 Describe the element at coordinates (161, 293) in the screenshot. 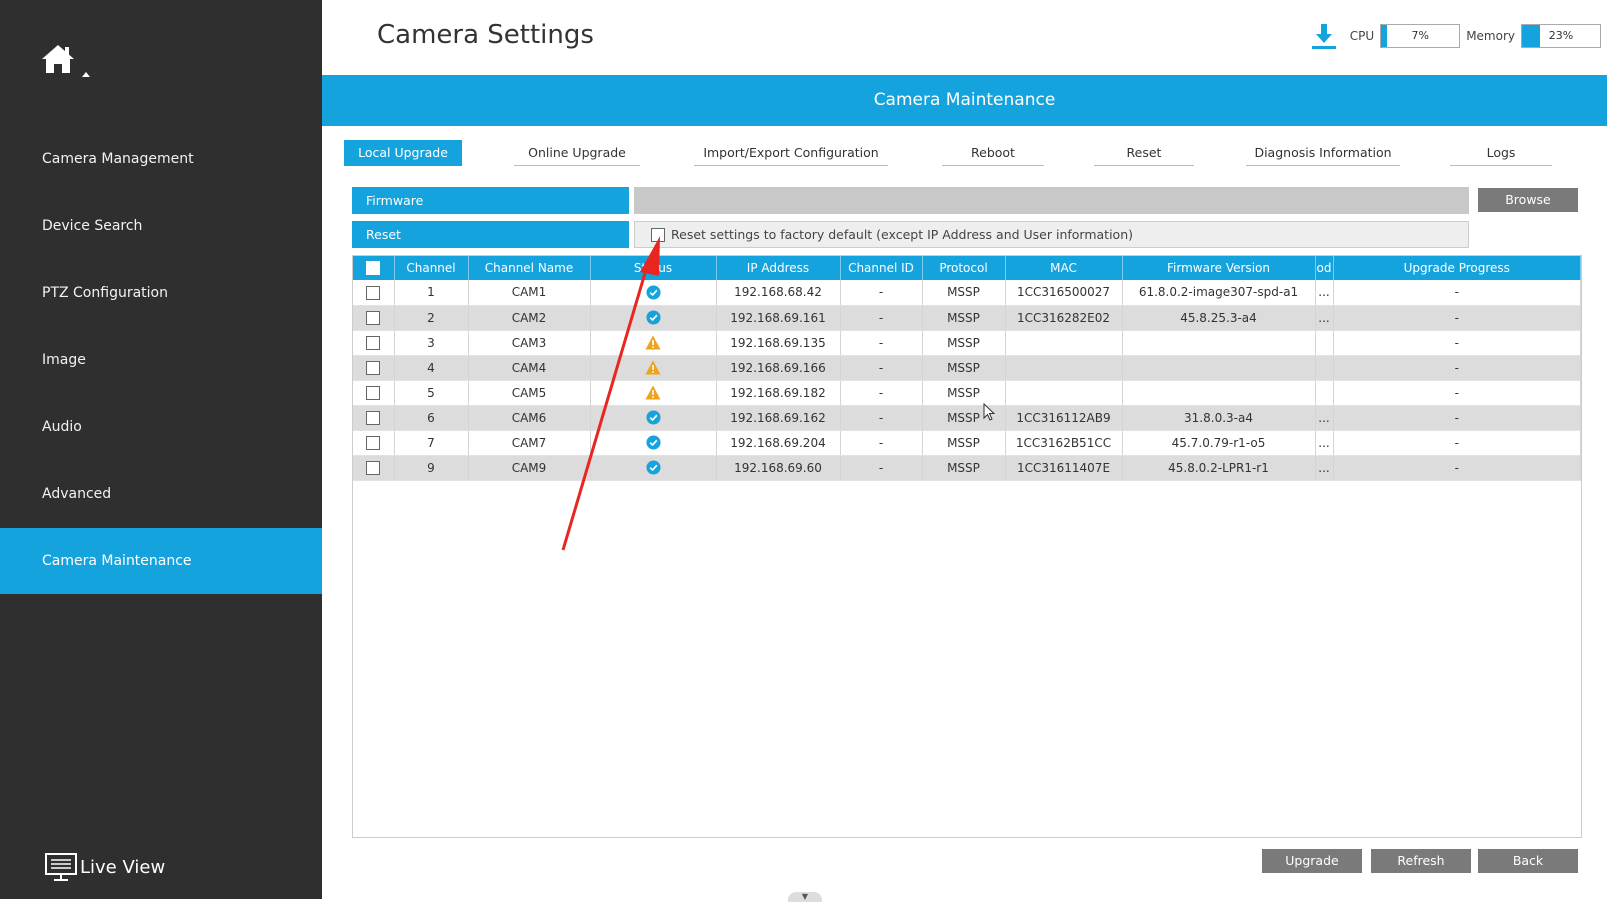

I see `sidebar-item-ptz-configuration: PTZ Configuration` at that location.